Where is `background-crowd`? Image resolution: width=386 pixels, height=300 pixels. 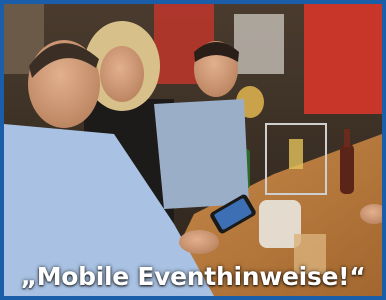
background-crowd is located at coordinates (259, 44).